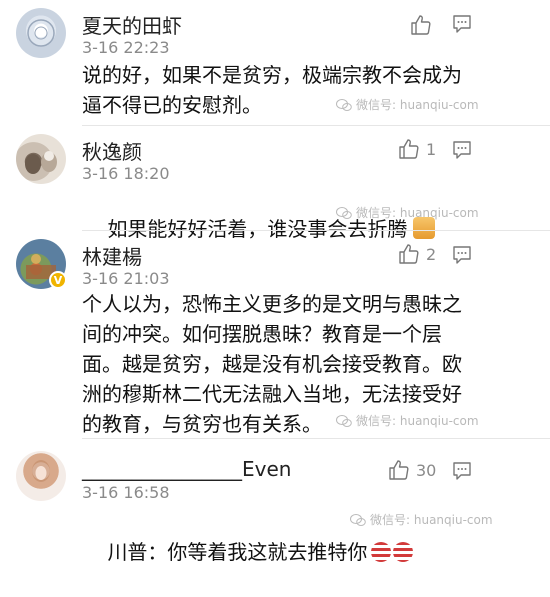 Image resolution: width=550 pixels, height=597 pixels. I want to click on like-button: 1, so click(417, 149).